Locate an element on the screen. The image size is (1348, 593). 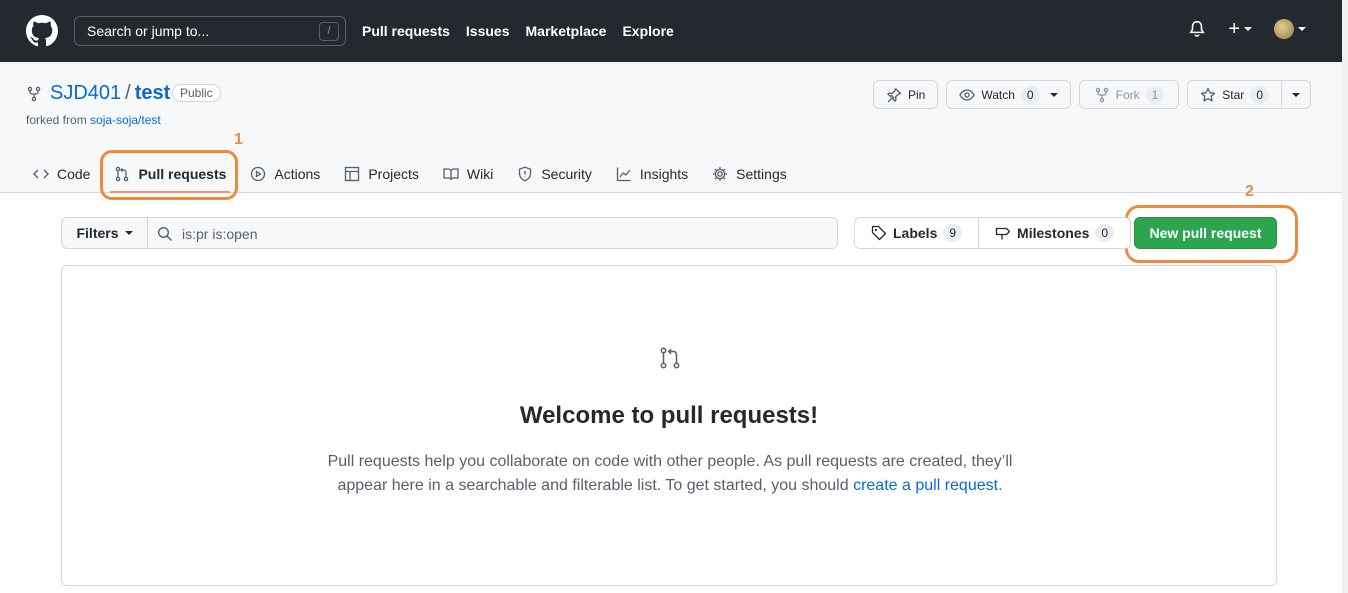
star-label: Star is located at coordinates (1233, 94).